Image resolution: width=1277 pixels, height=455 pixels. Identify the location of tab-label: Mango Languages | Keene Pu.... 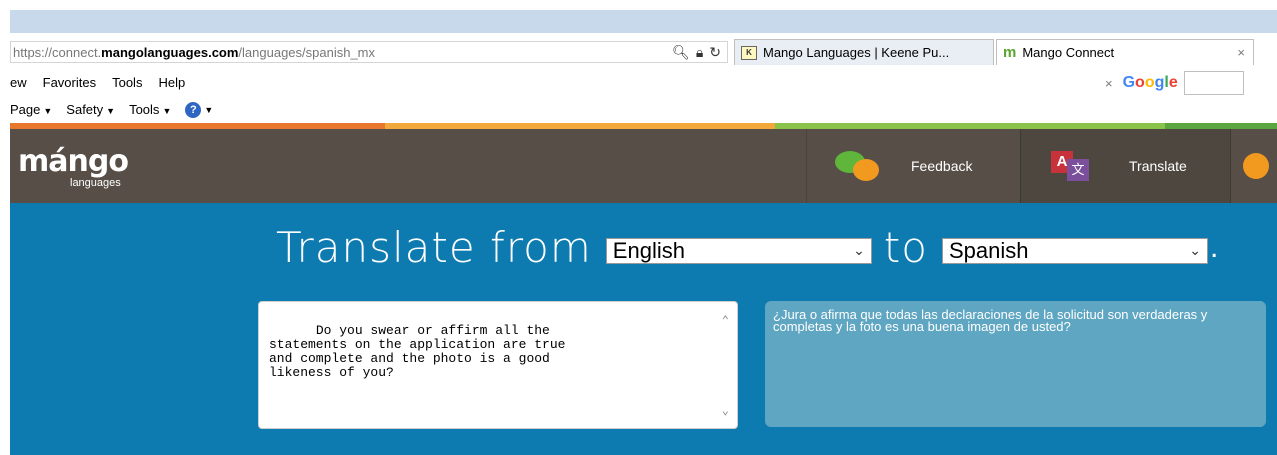
(856, 52).